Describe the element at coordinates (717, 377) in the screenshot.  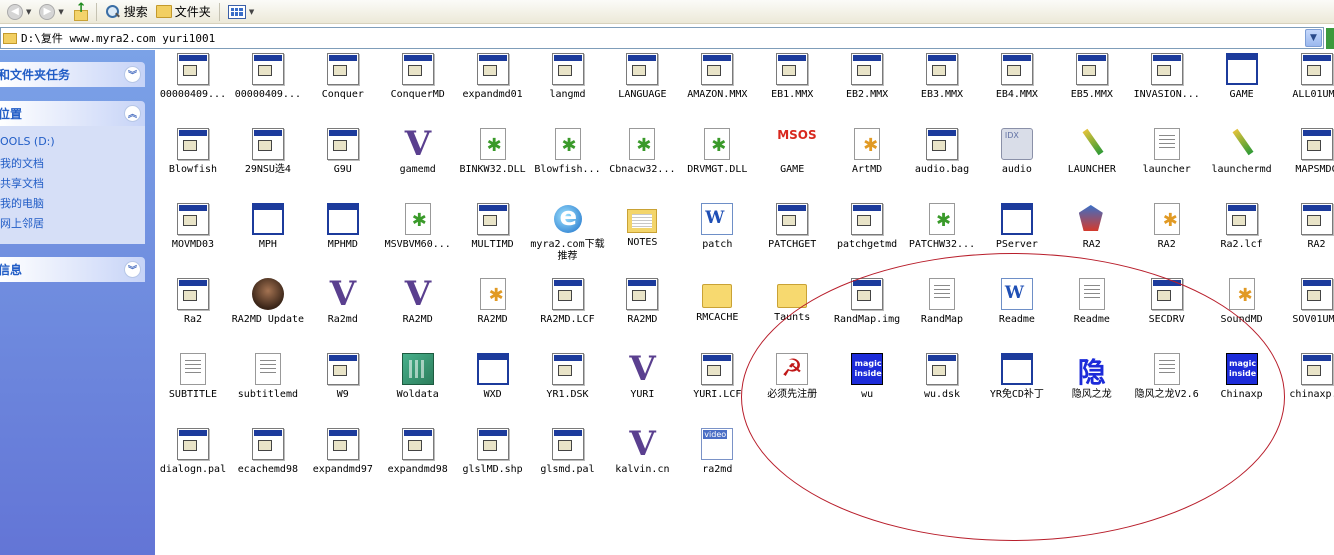
I see `file-item: YURI.LCF` at that location.